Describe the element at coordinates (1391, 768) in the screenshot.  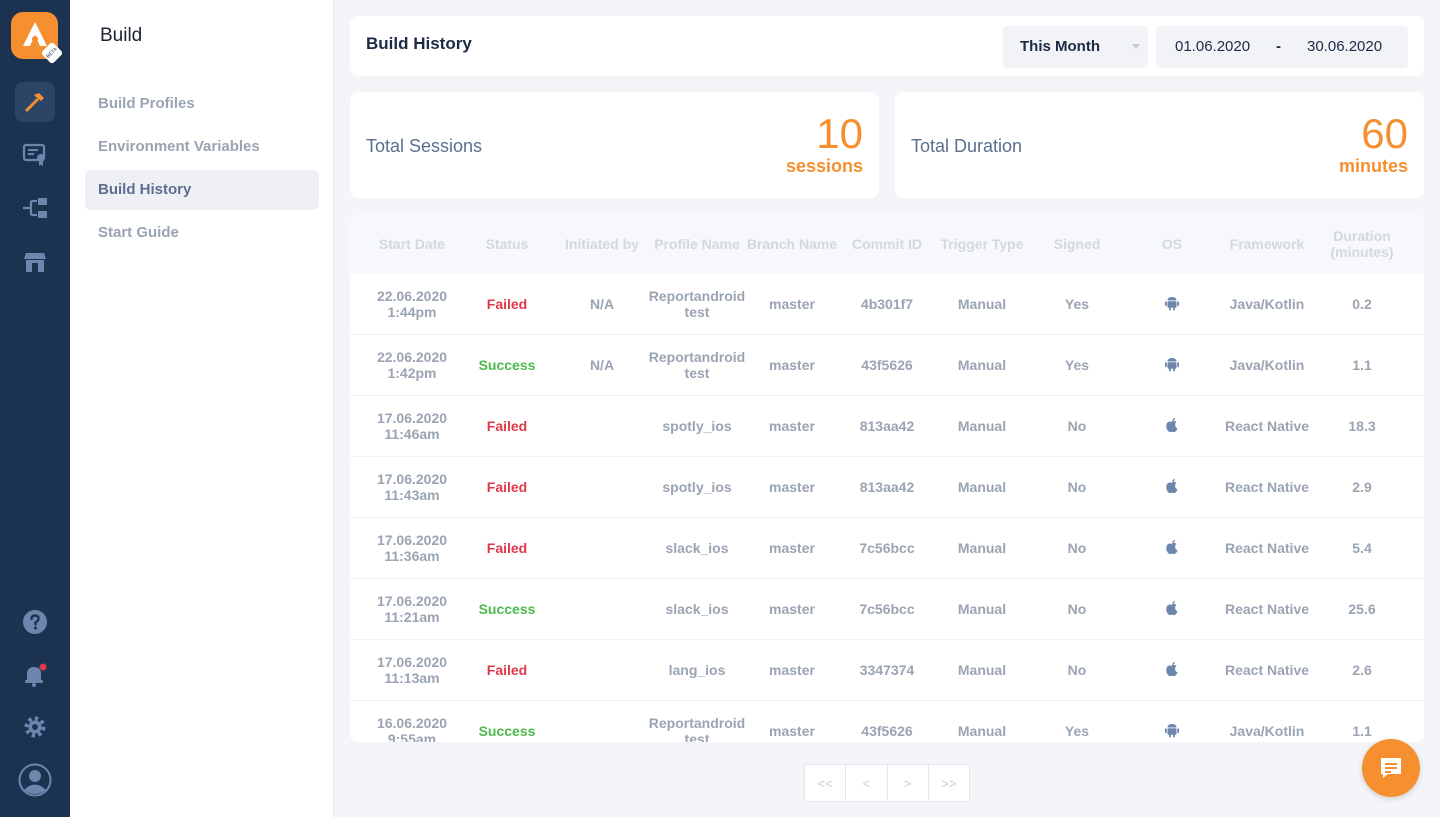
I see `support-chat-button` at that location.